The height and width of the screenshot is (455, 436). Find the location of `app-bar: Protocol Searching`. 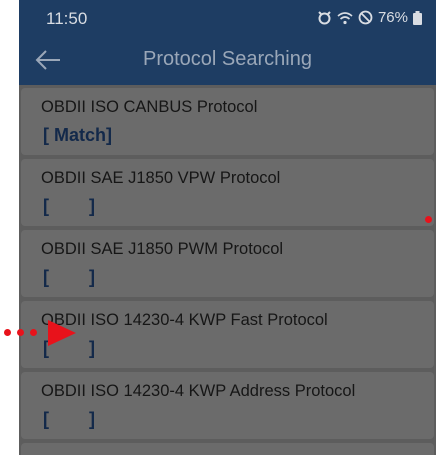

app-bar: Protocol Searching is located at coordinates (227, 60).